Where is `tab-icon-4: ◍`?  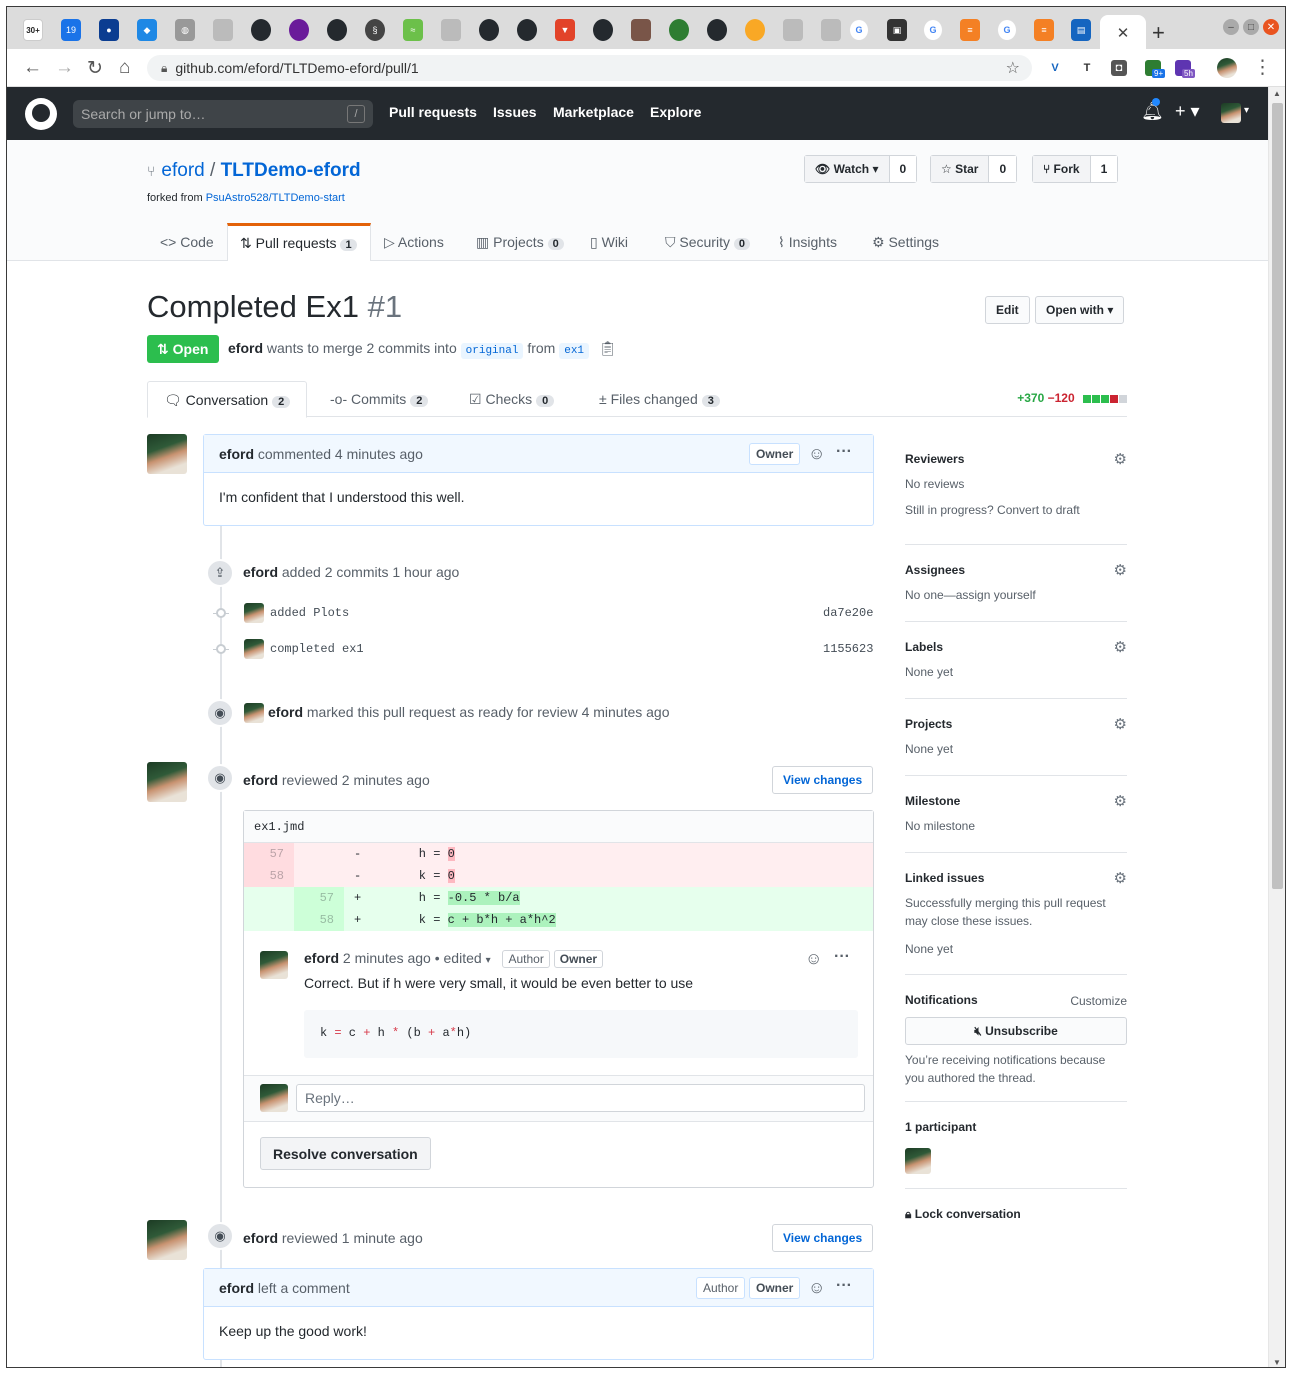 tab-icon-4: ◍ is located at coordinates (185, 30).